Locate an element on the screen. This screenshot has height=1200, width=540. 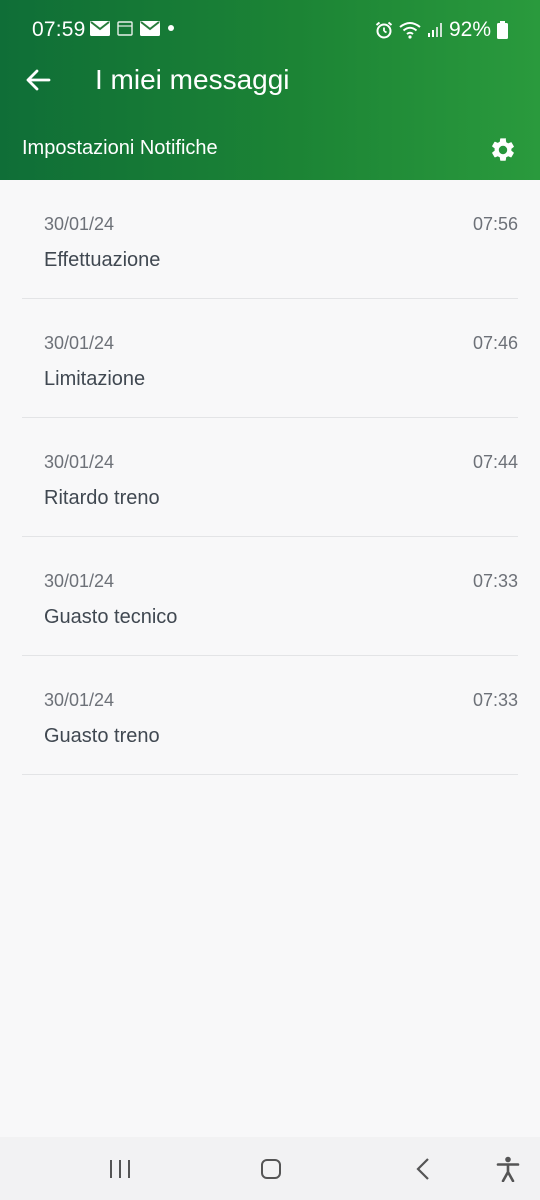
system-nav-bar is located at coordinates (270, 1168).